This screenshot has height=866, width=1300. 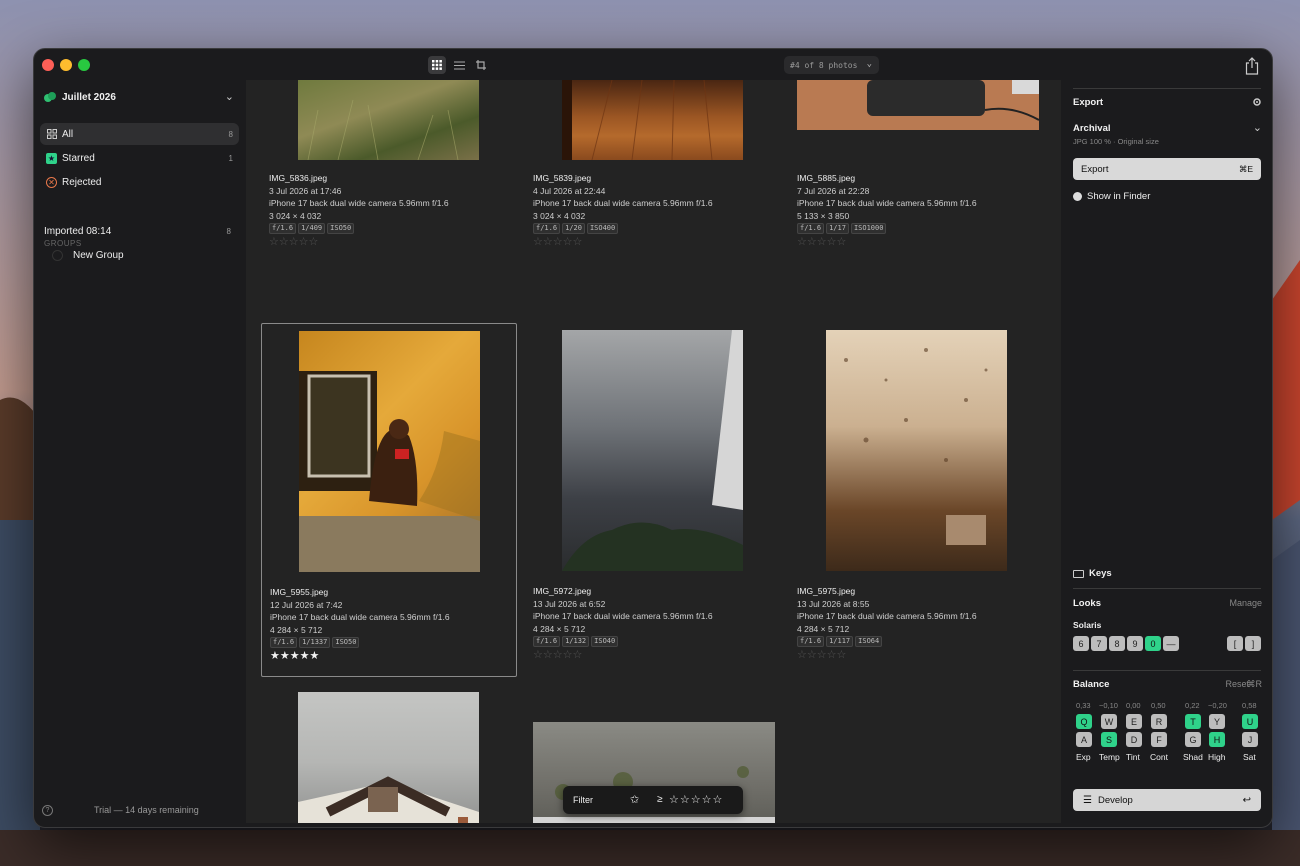 What do you see at coordinates (1250, 721) in the screenshot?
I see `saturation-up-key: U` at bounding box center [1250, 721].